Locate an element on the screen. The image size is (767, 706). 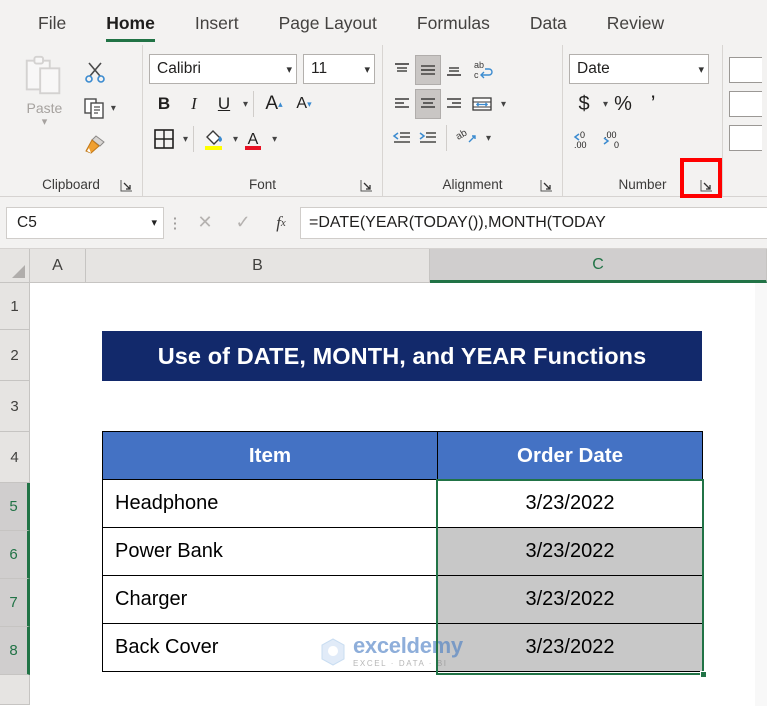
formula-input: =DATE(YEAR(TODAY()),MONTH(TODAY is located at coordinates (533, 222).